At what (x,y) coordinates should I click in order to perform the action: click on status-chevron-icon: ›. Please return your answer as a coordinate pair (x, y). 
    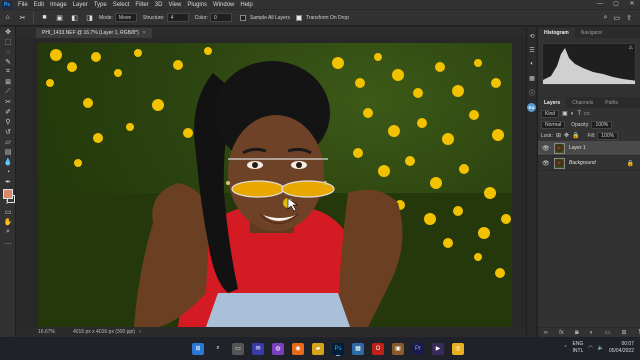
    Looking at the image, I should click on (140, 332).